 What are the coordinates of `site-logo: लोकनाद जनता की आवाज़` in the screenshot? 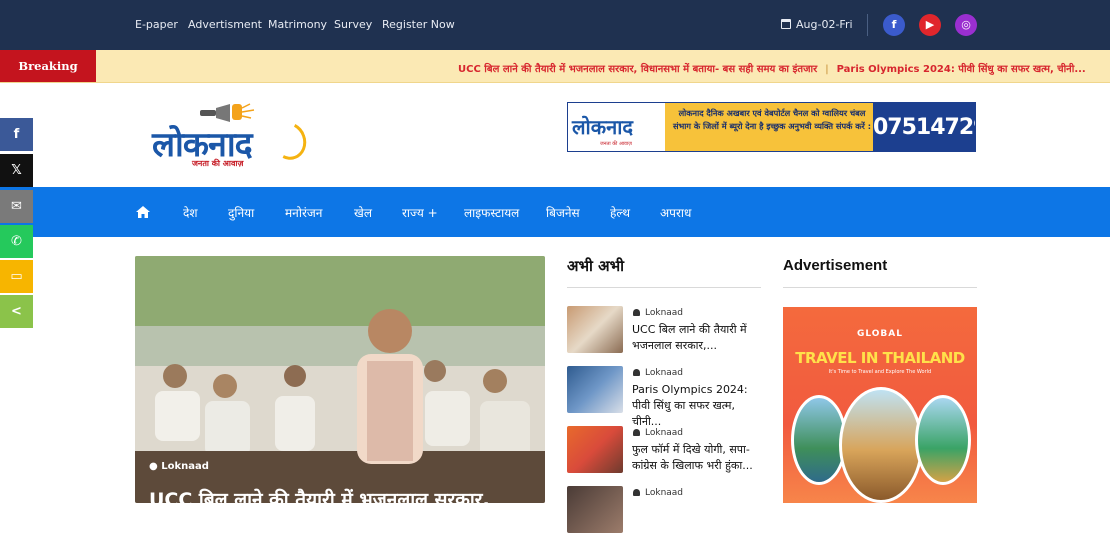 It's located at (232, 136).